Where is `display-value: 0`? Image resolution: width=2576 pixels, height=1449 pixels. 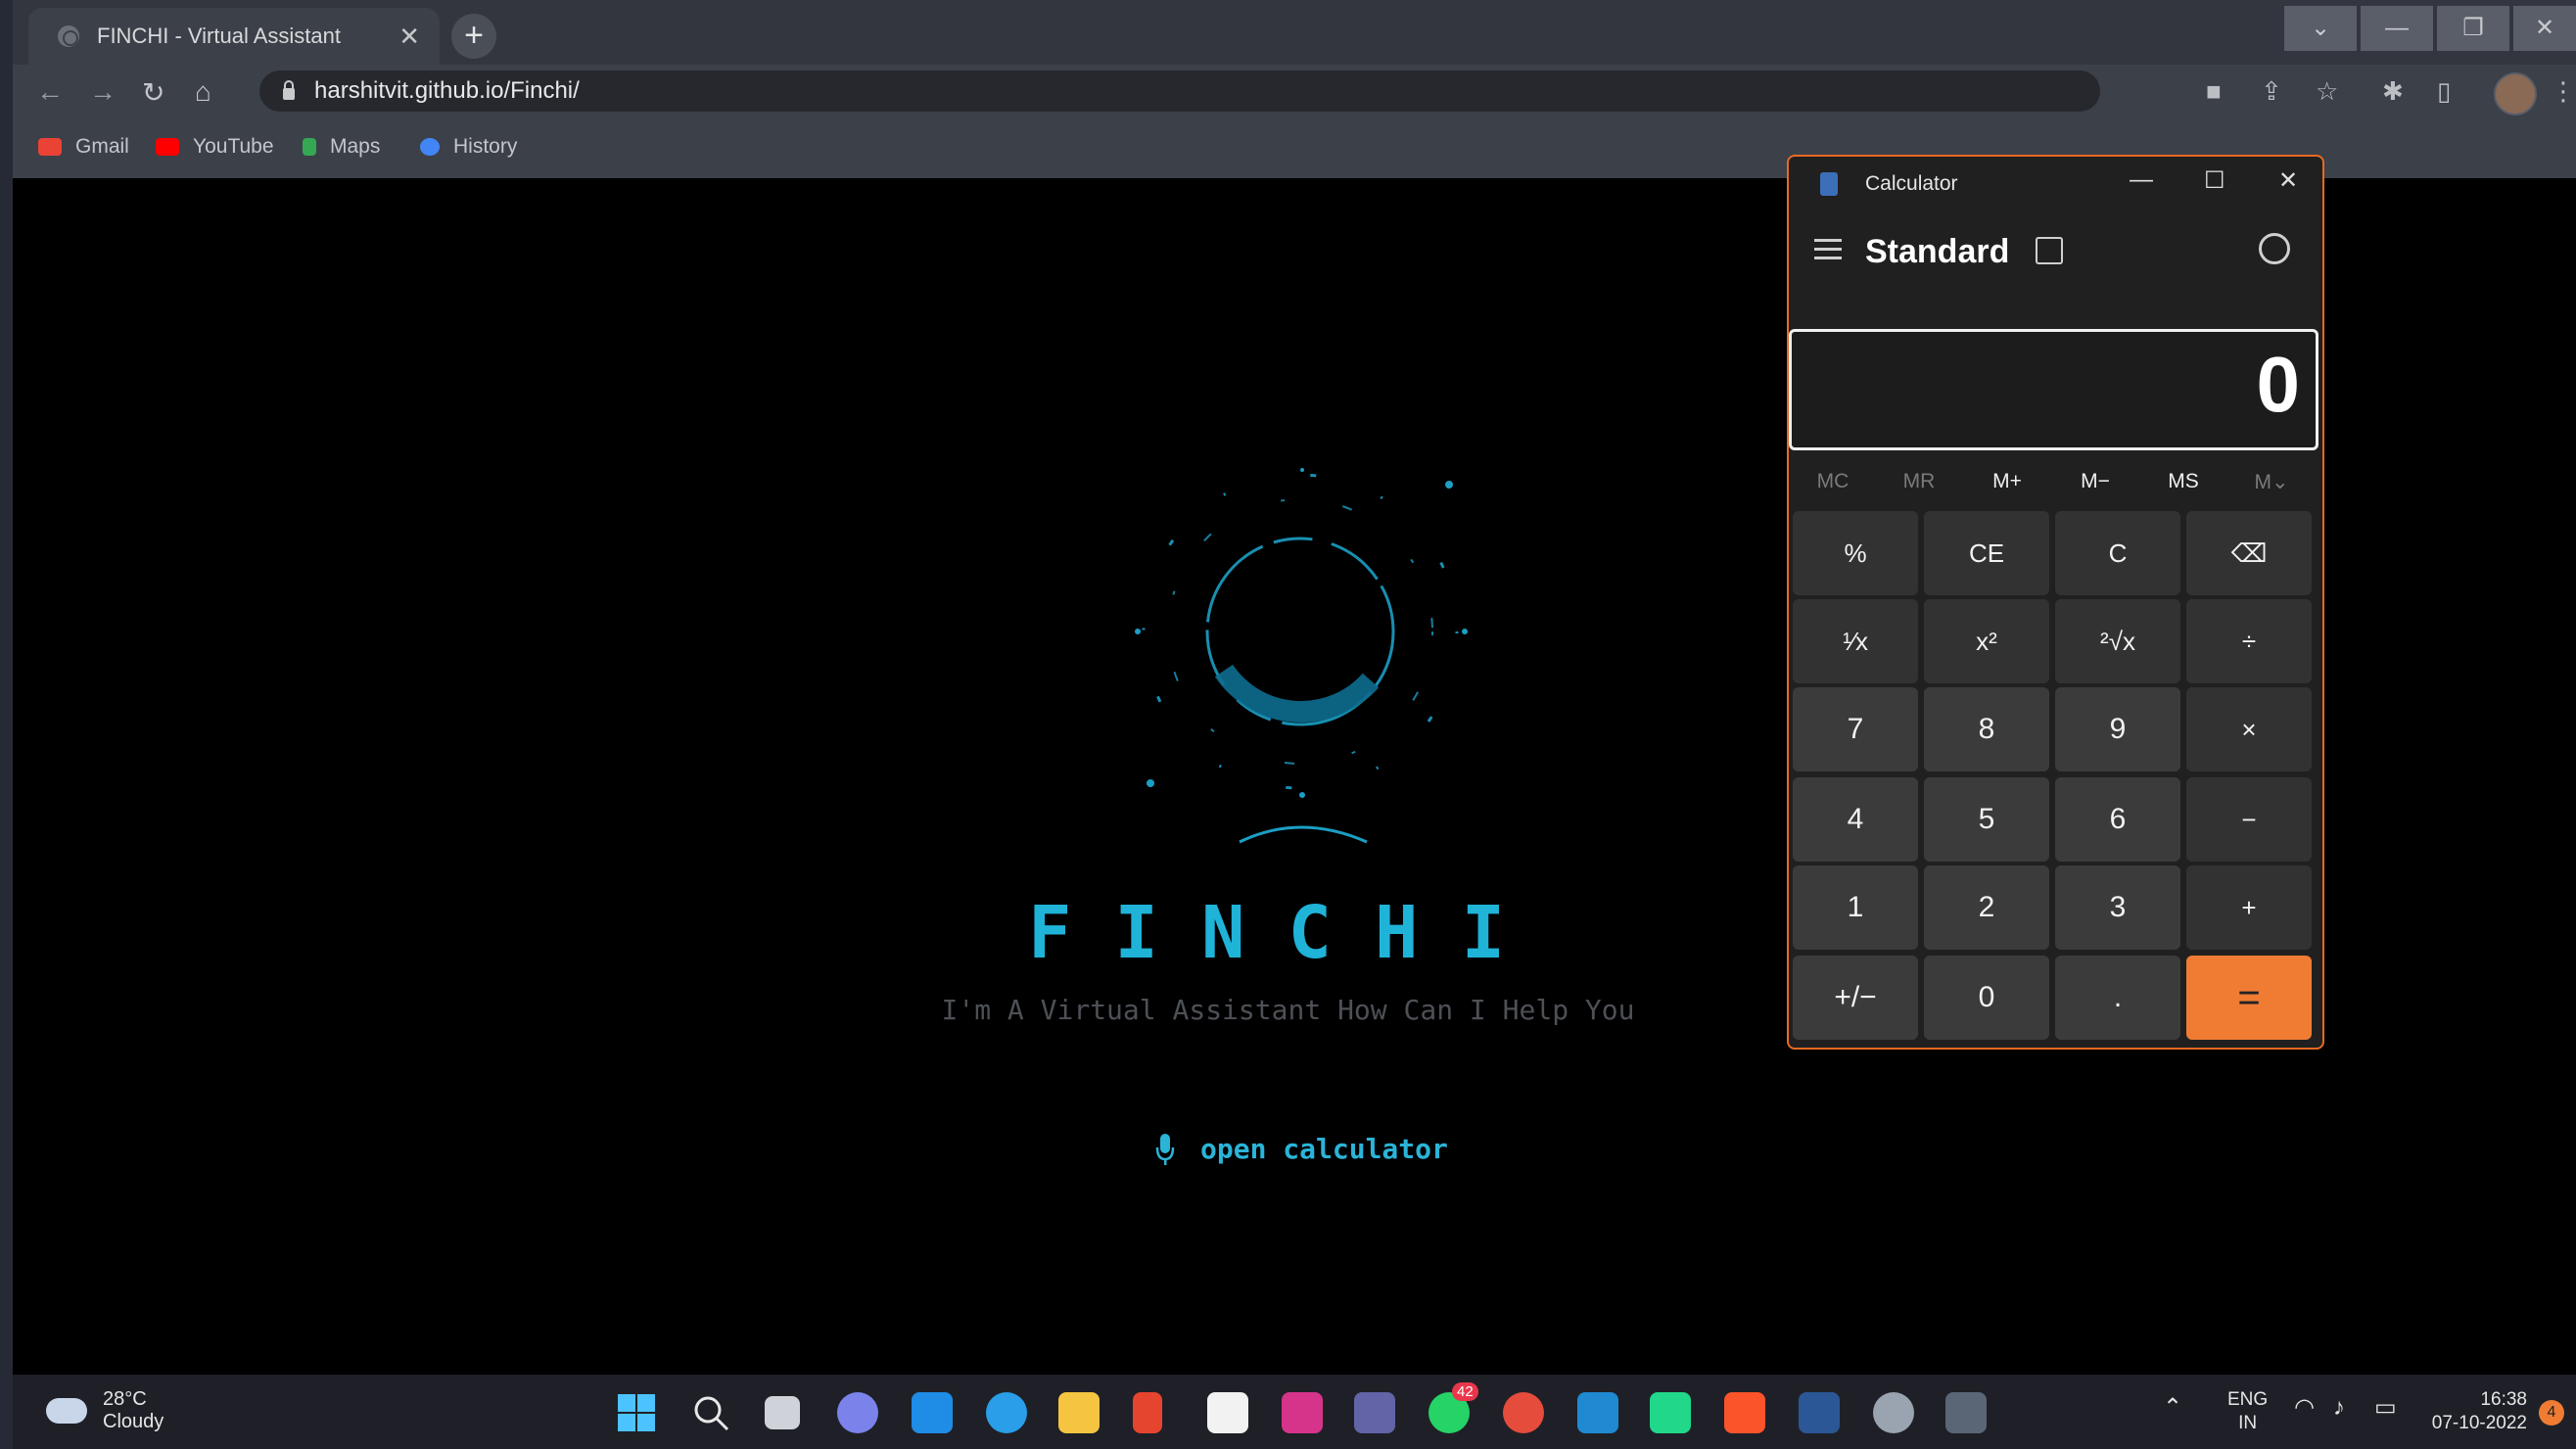 display-value: 0 is located at coordinates (2278, 384).